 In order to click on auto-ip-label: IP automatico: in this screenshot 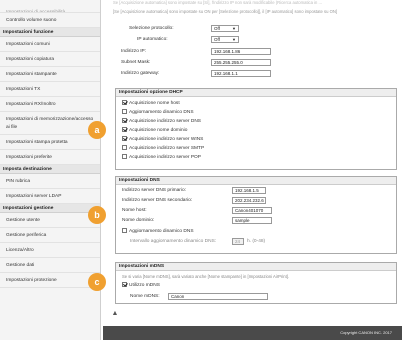, I will do `click(152, 39)`.